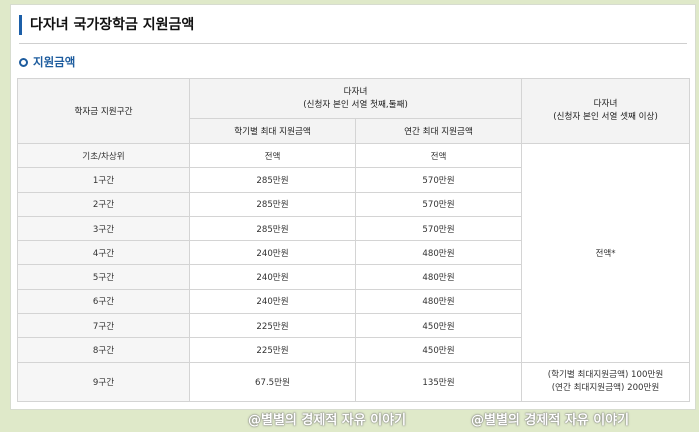 This screenshot has width=699, height=432. I want to click on title-divider, so click(353, 43).